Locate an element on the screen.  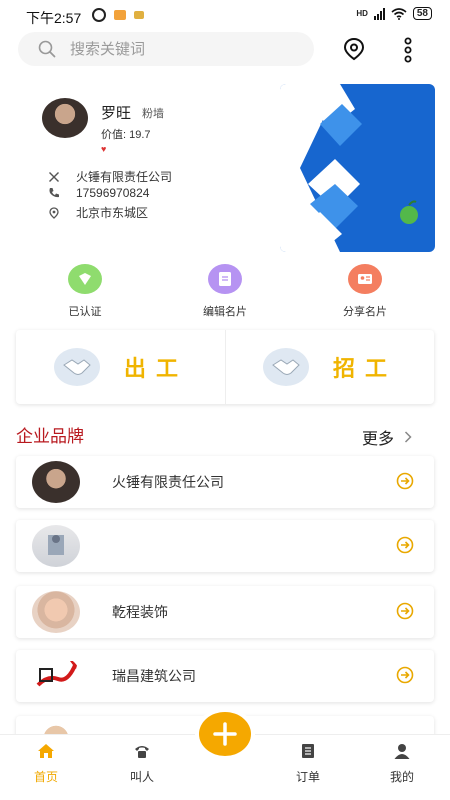
home-icon is located at coordinates (46, 751).